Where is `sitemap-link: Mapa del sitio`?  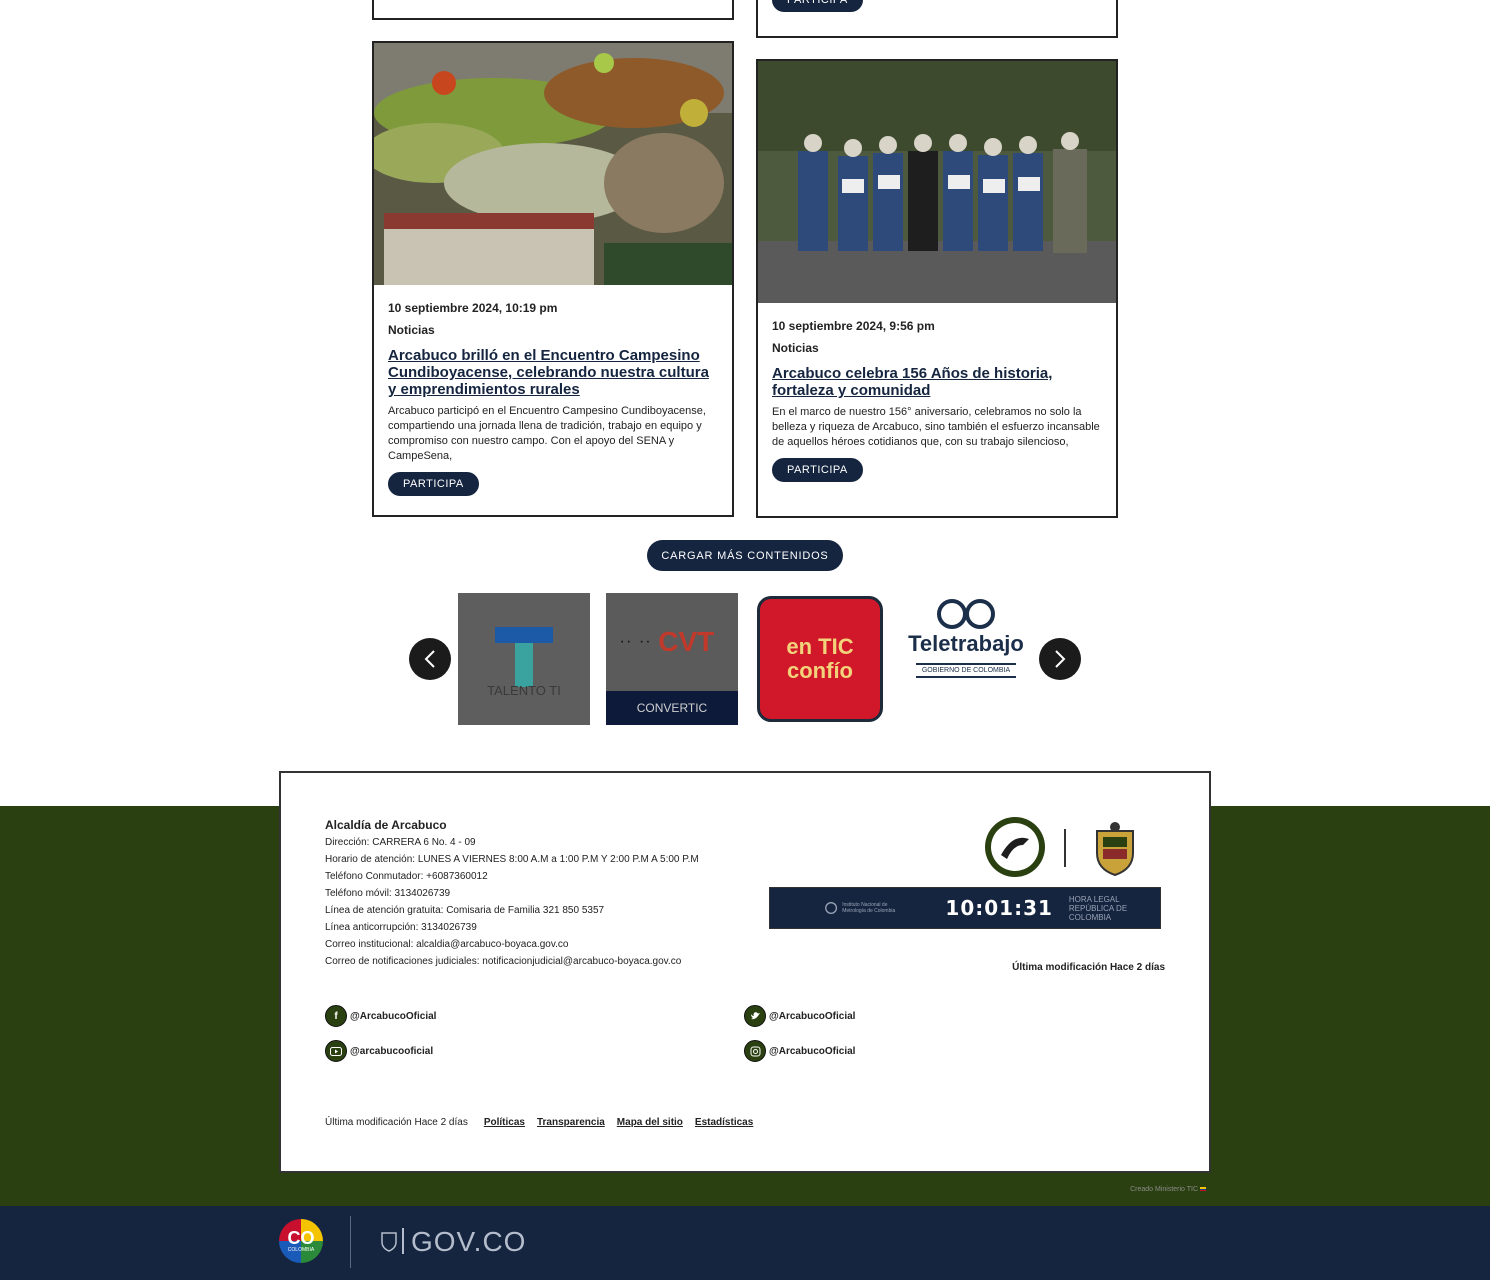 sitemap-link: Mapa del sitio is located at coordinates (650, 1122).